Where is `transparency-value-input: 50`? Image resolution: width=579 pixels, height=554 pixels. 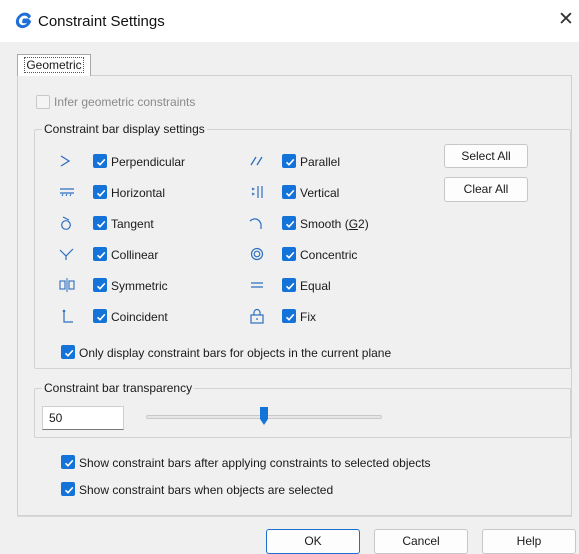 transparency-value-input: 50 is located at coordinates (83, 418).